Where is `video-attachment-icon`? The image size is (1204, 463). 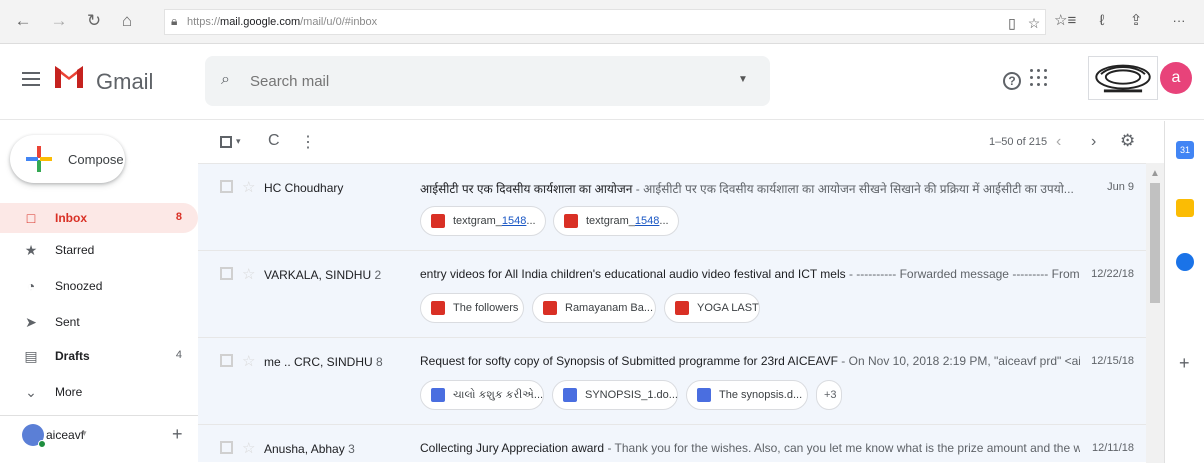
video-attachment-icon is located at coordinates (682, 308).